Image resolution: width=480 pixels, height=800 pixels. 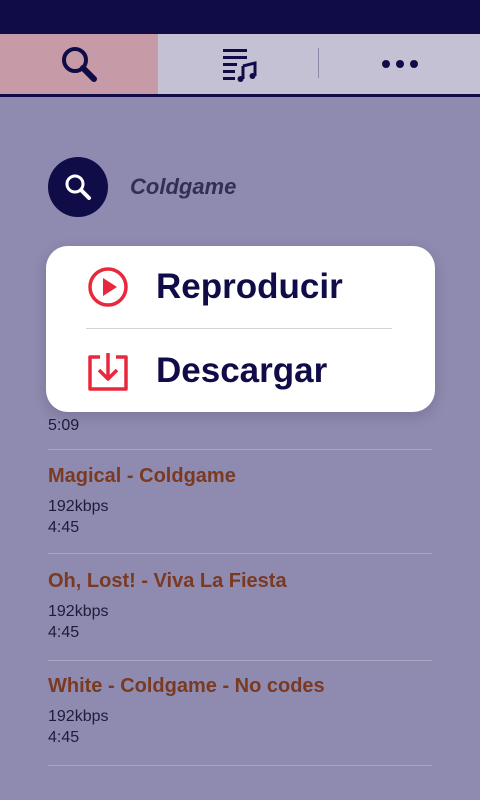 What do you see at coordinates (64, 425) in the screenshot?
I see `item-duration: 5:09` at bounding box center [64, 425].